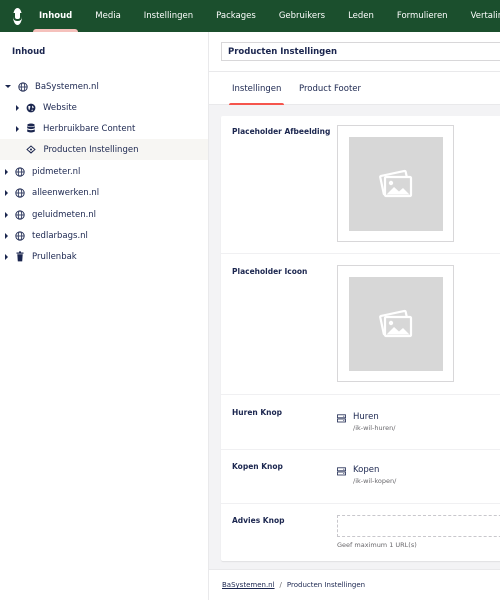 The width and height of the screenshot is (500, 600). Describe the element at coordinates (64, 214) in the screenshot. I see `tree-item-label: geluidmeten.nl` at that location.